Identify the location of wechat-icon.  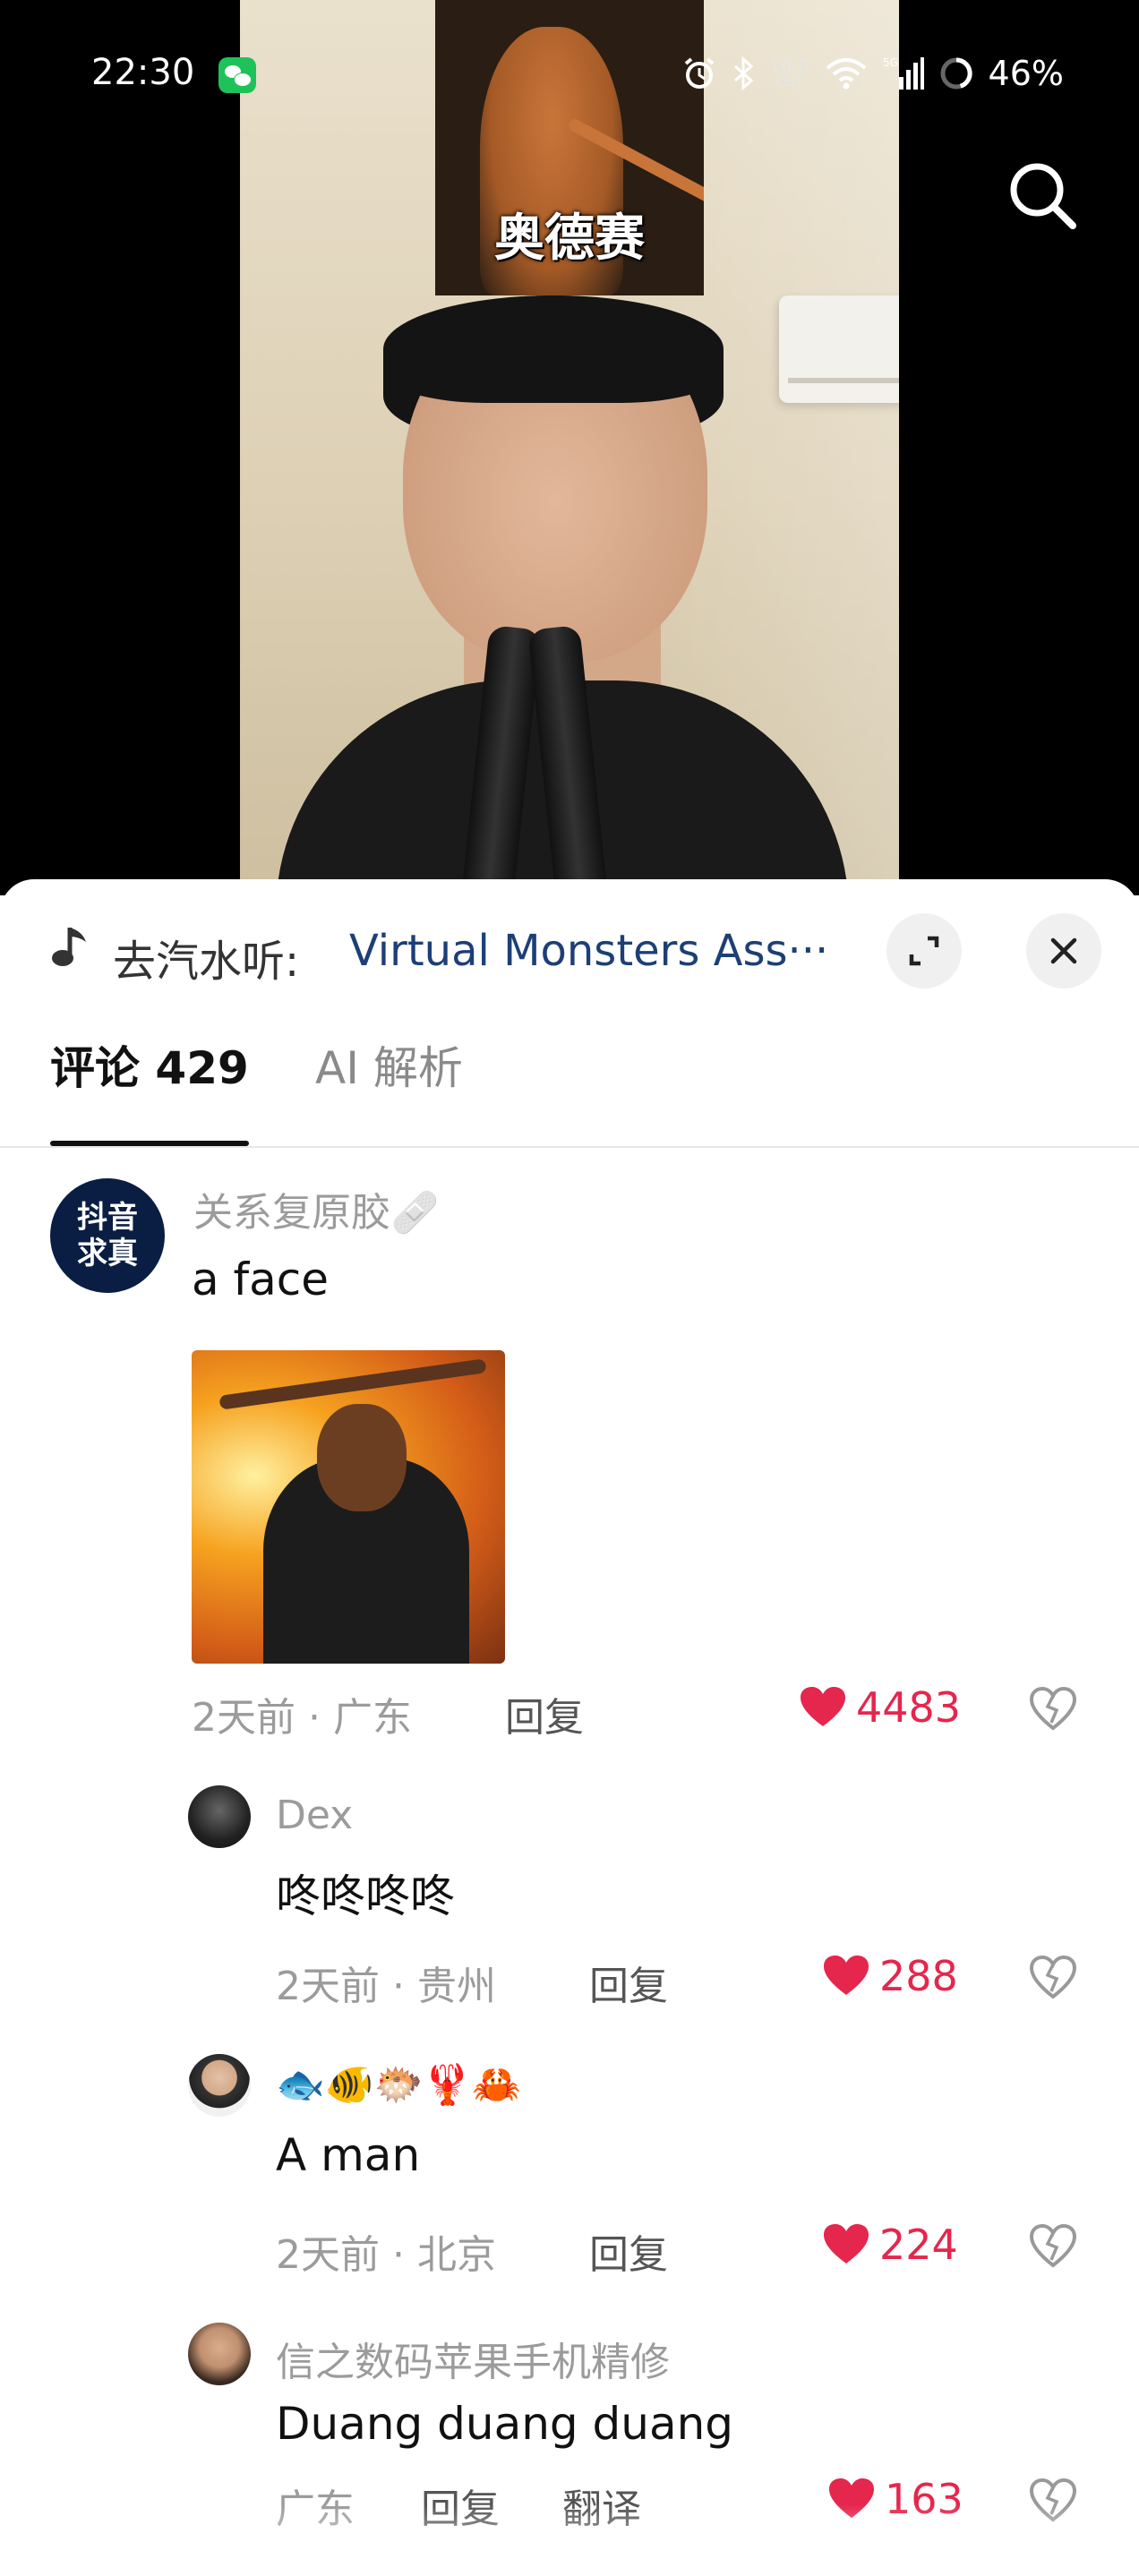
(237, 75).